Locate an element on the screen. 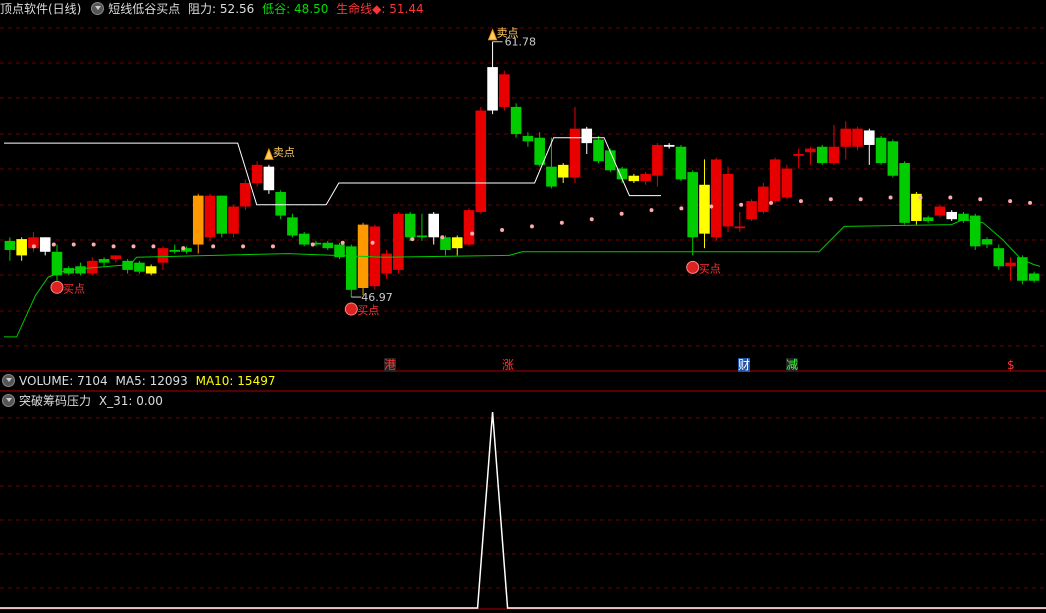 This screenshot has width=1046, height=613. sell-marker-icon is located at coordinates (492, 34).